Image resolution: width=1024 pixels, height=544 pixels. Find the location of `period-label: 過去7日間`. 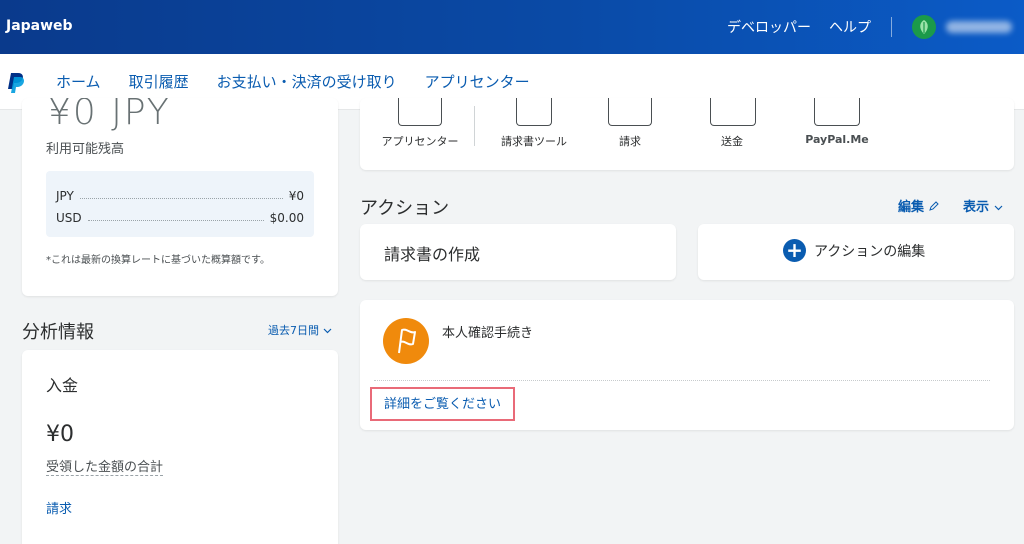

period-label: 過去7日間 is located at coordinates (293, 330).